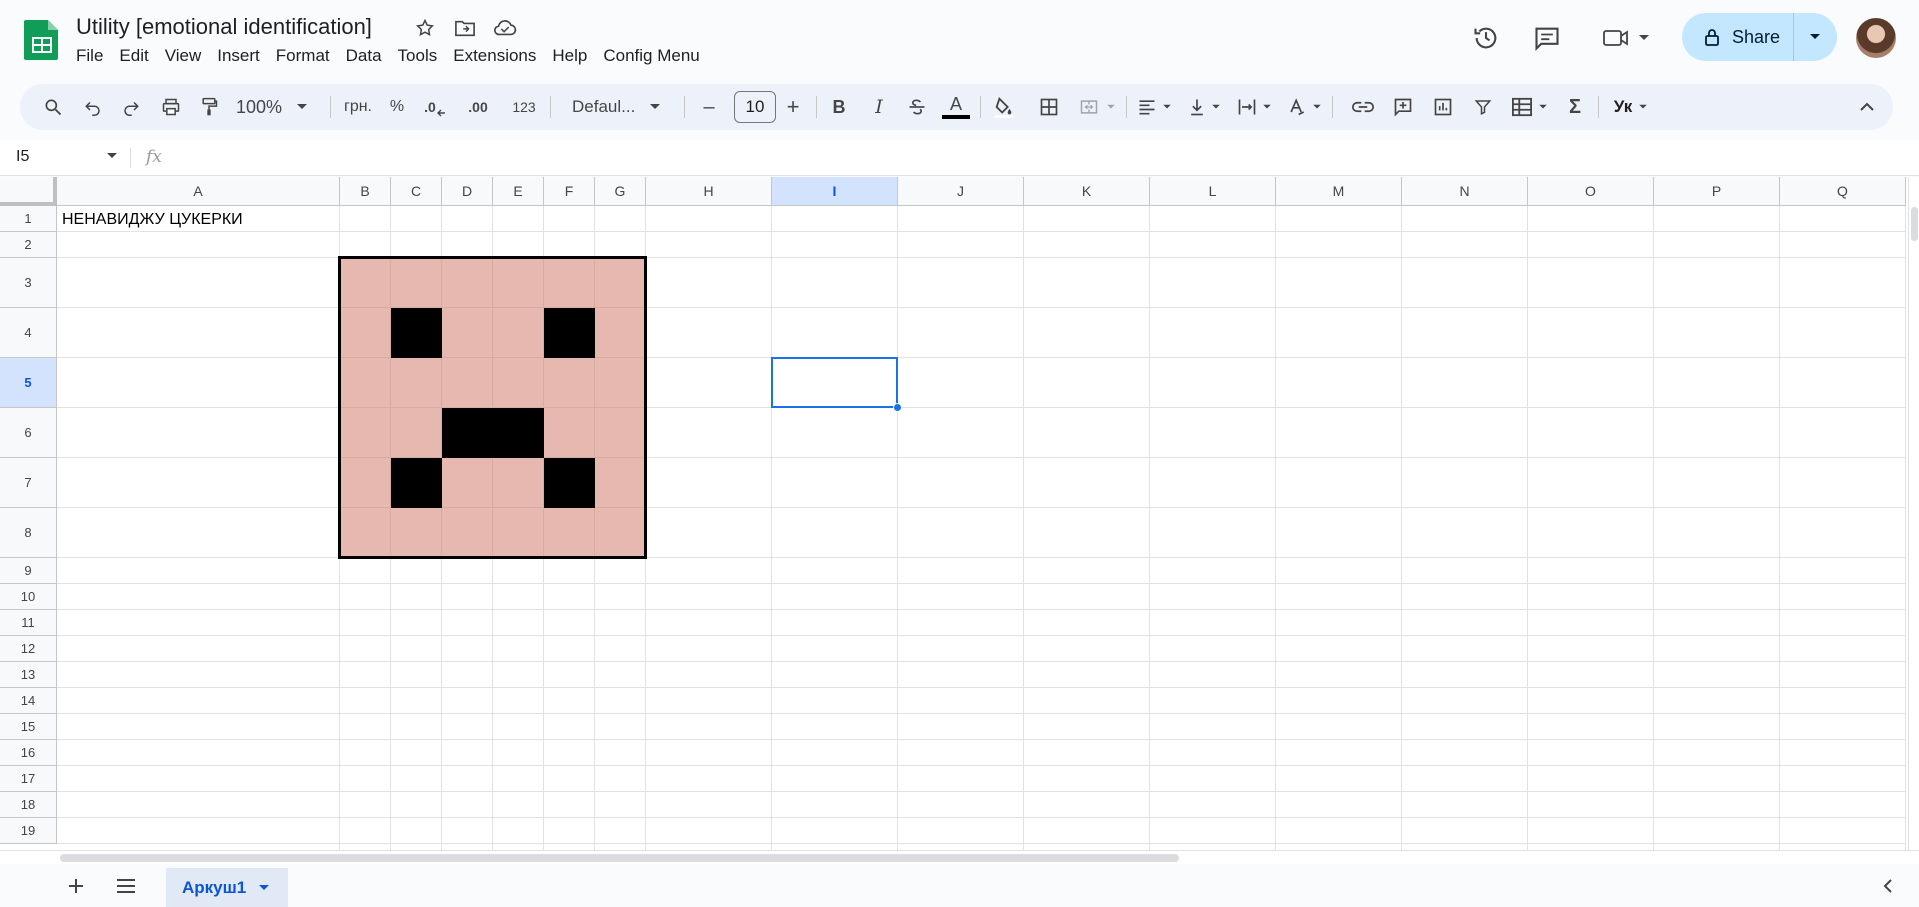  I want to click on decrease-decimal-button: .0, so click(435, 107).